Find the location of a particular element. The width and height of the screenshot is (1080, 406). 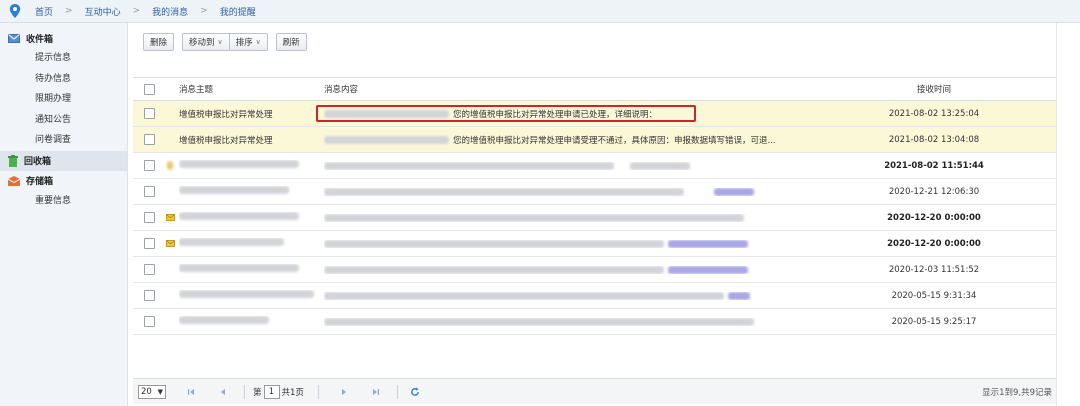

move-sort-group: 移动到 ∨ 排序 ∨ is located at coordinates (225, 43).